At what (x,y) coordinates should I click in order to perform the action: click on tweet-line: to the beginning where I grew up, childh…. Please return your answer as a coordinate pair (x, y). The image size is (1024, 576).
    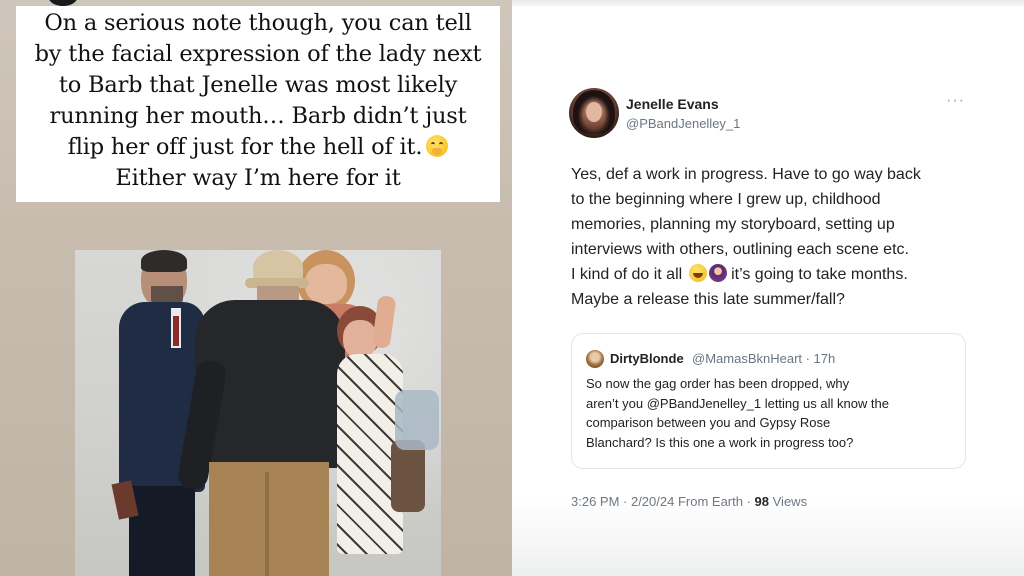
    Looking at the image, I should click on (726, 199).